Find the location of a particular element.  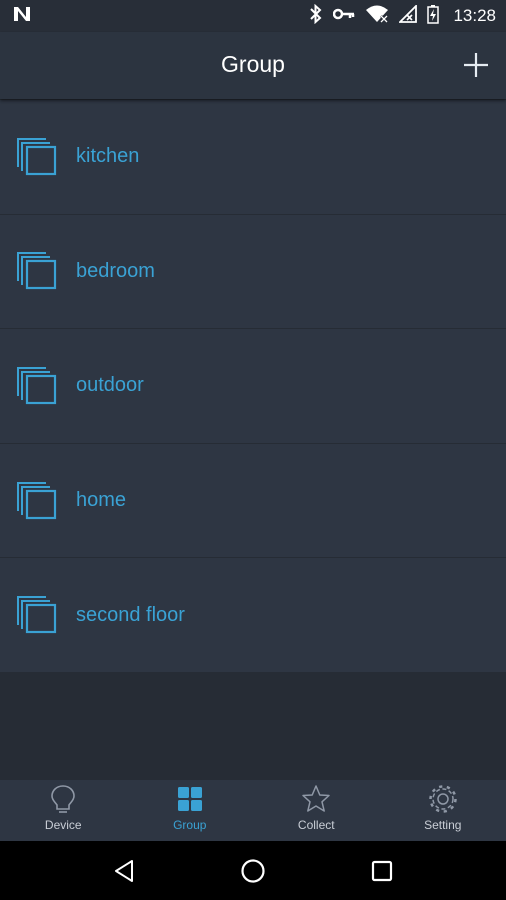

home-button is located at coordinates (253, 871).